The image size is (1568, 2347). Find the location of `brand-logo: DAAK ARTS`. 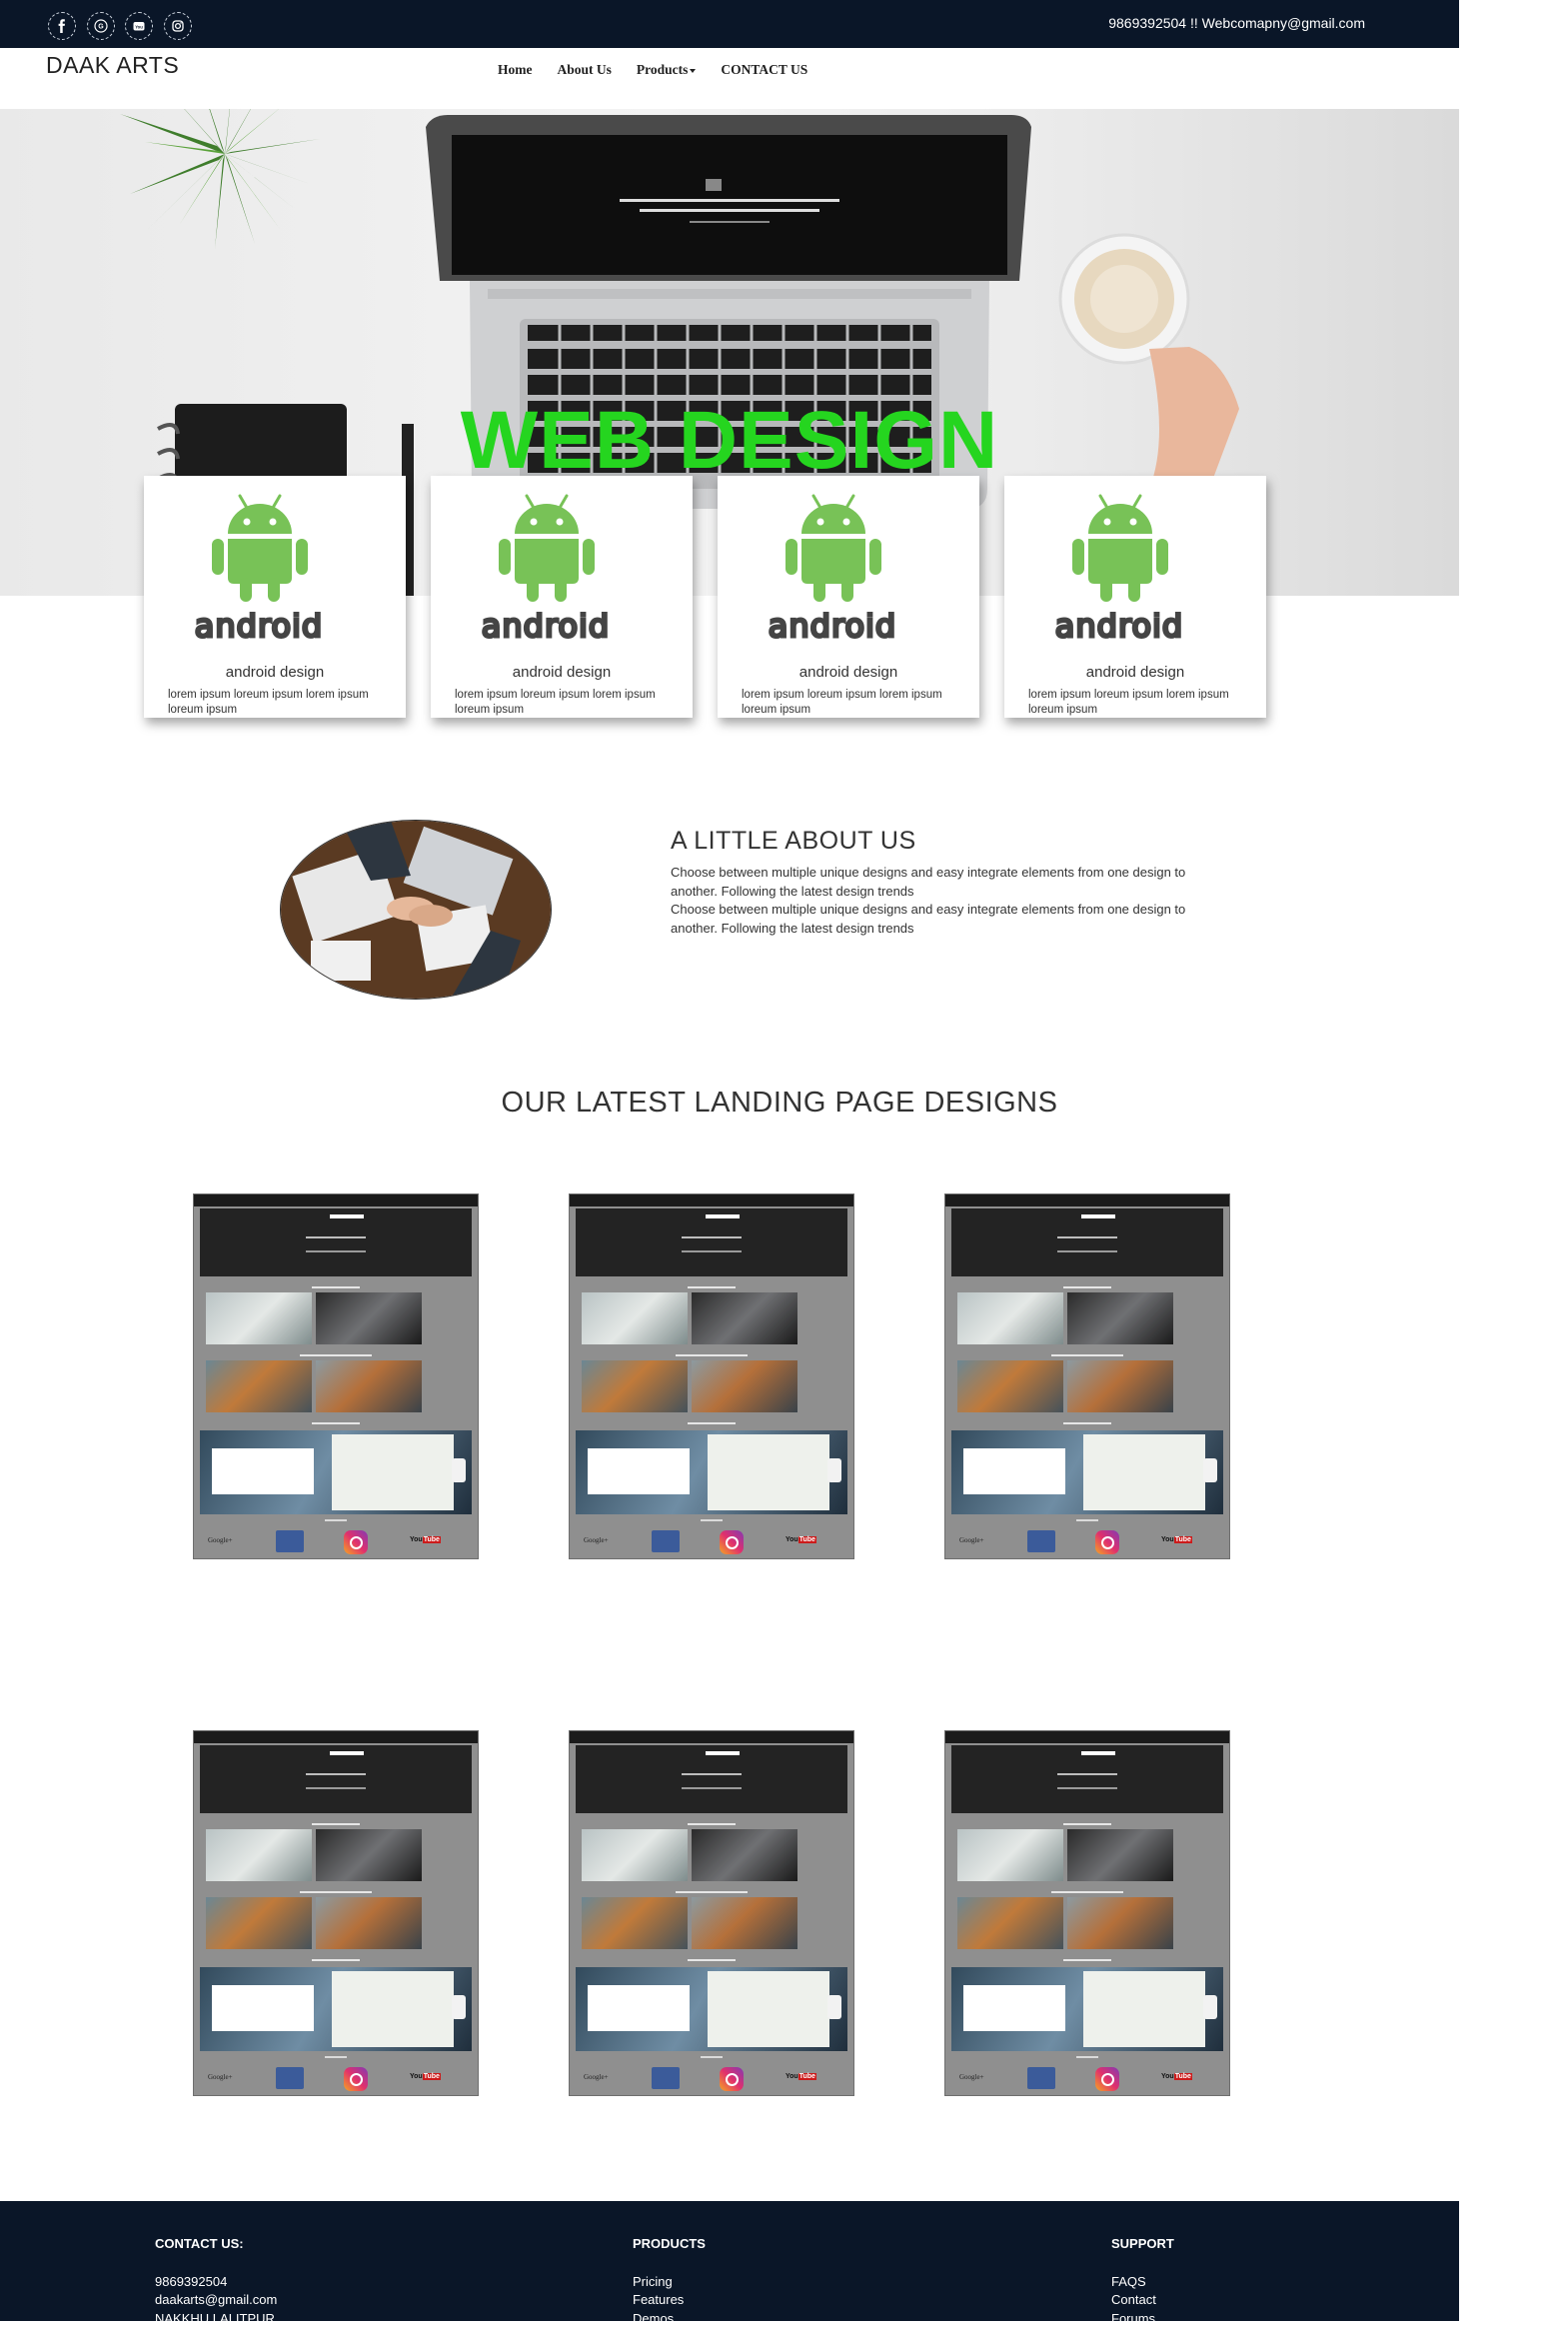

brand-logo: DAAK ARTS is located at coordinates (113, 65).